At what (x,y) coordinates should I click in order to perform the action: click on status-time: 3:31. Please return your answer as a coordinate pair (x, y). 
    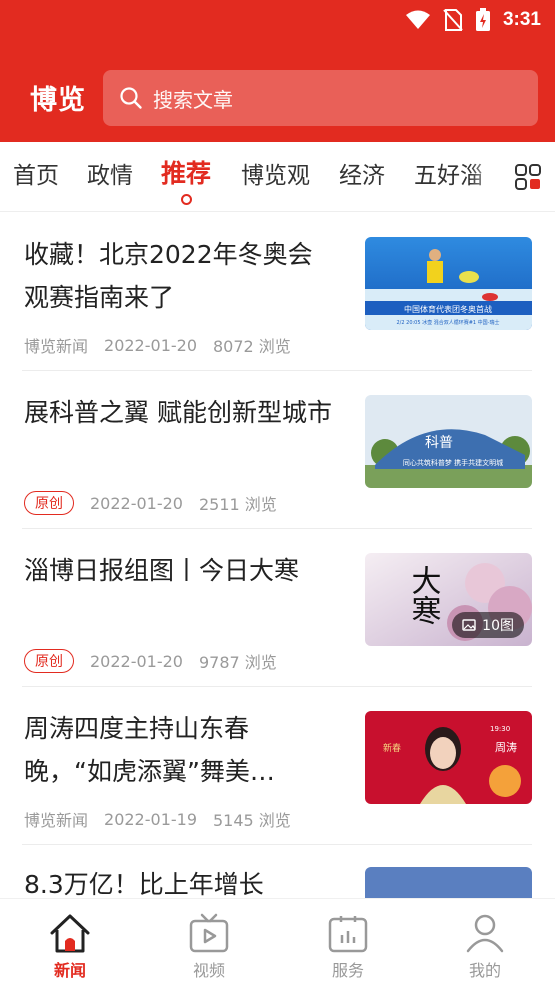
    Looking at the image, I should click on (521, 19).